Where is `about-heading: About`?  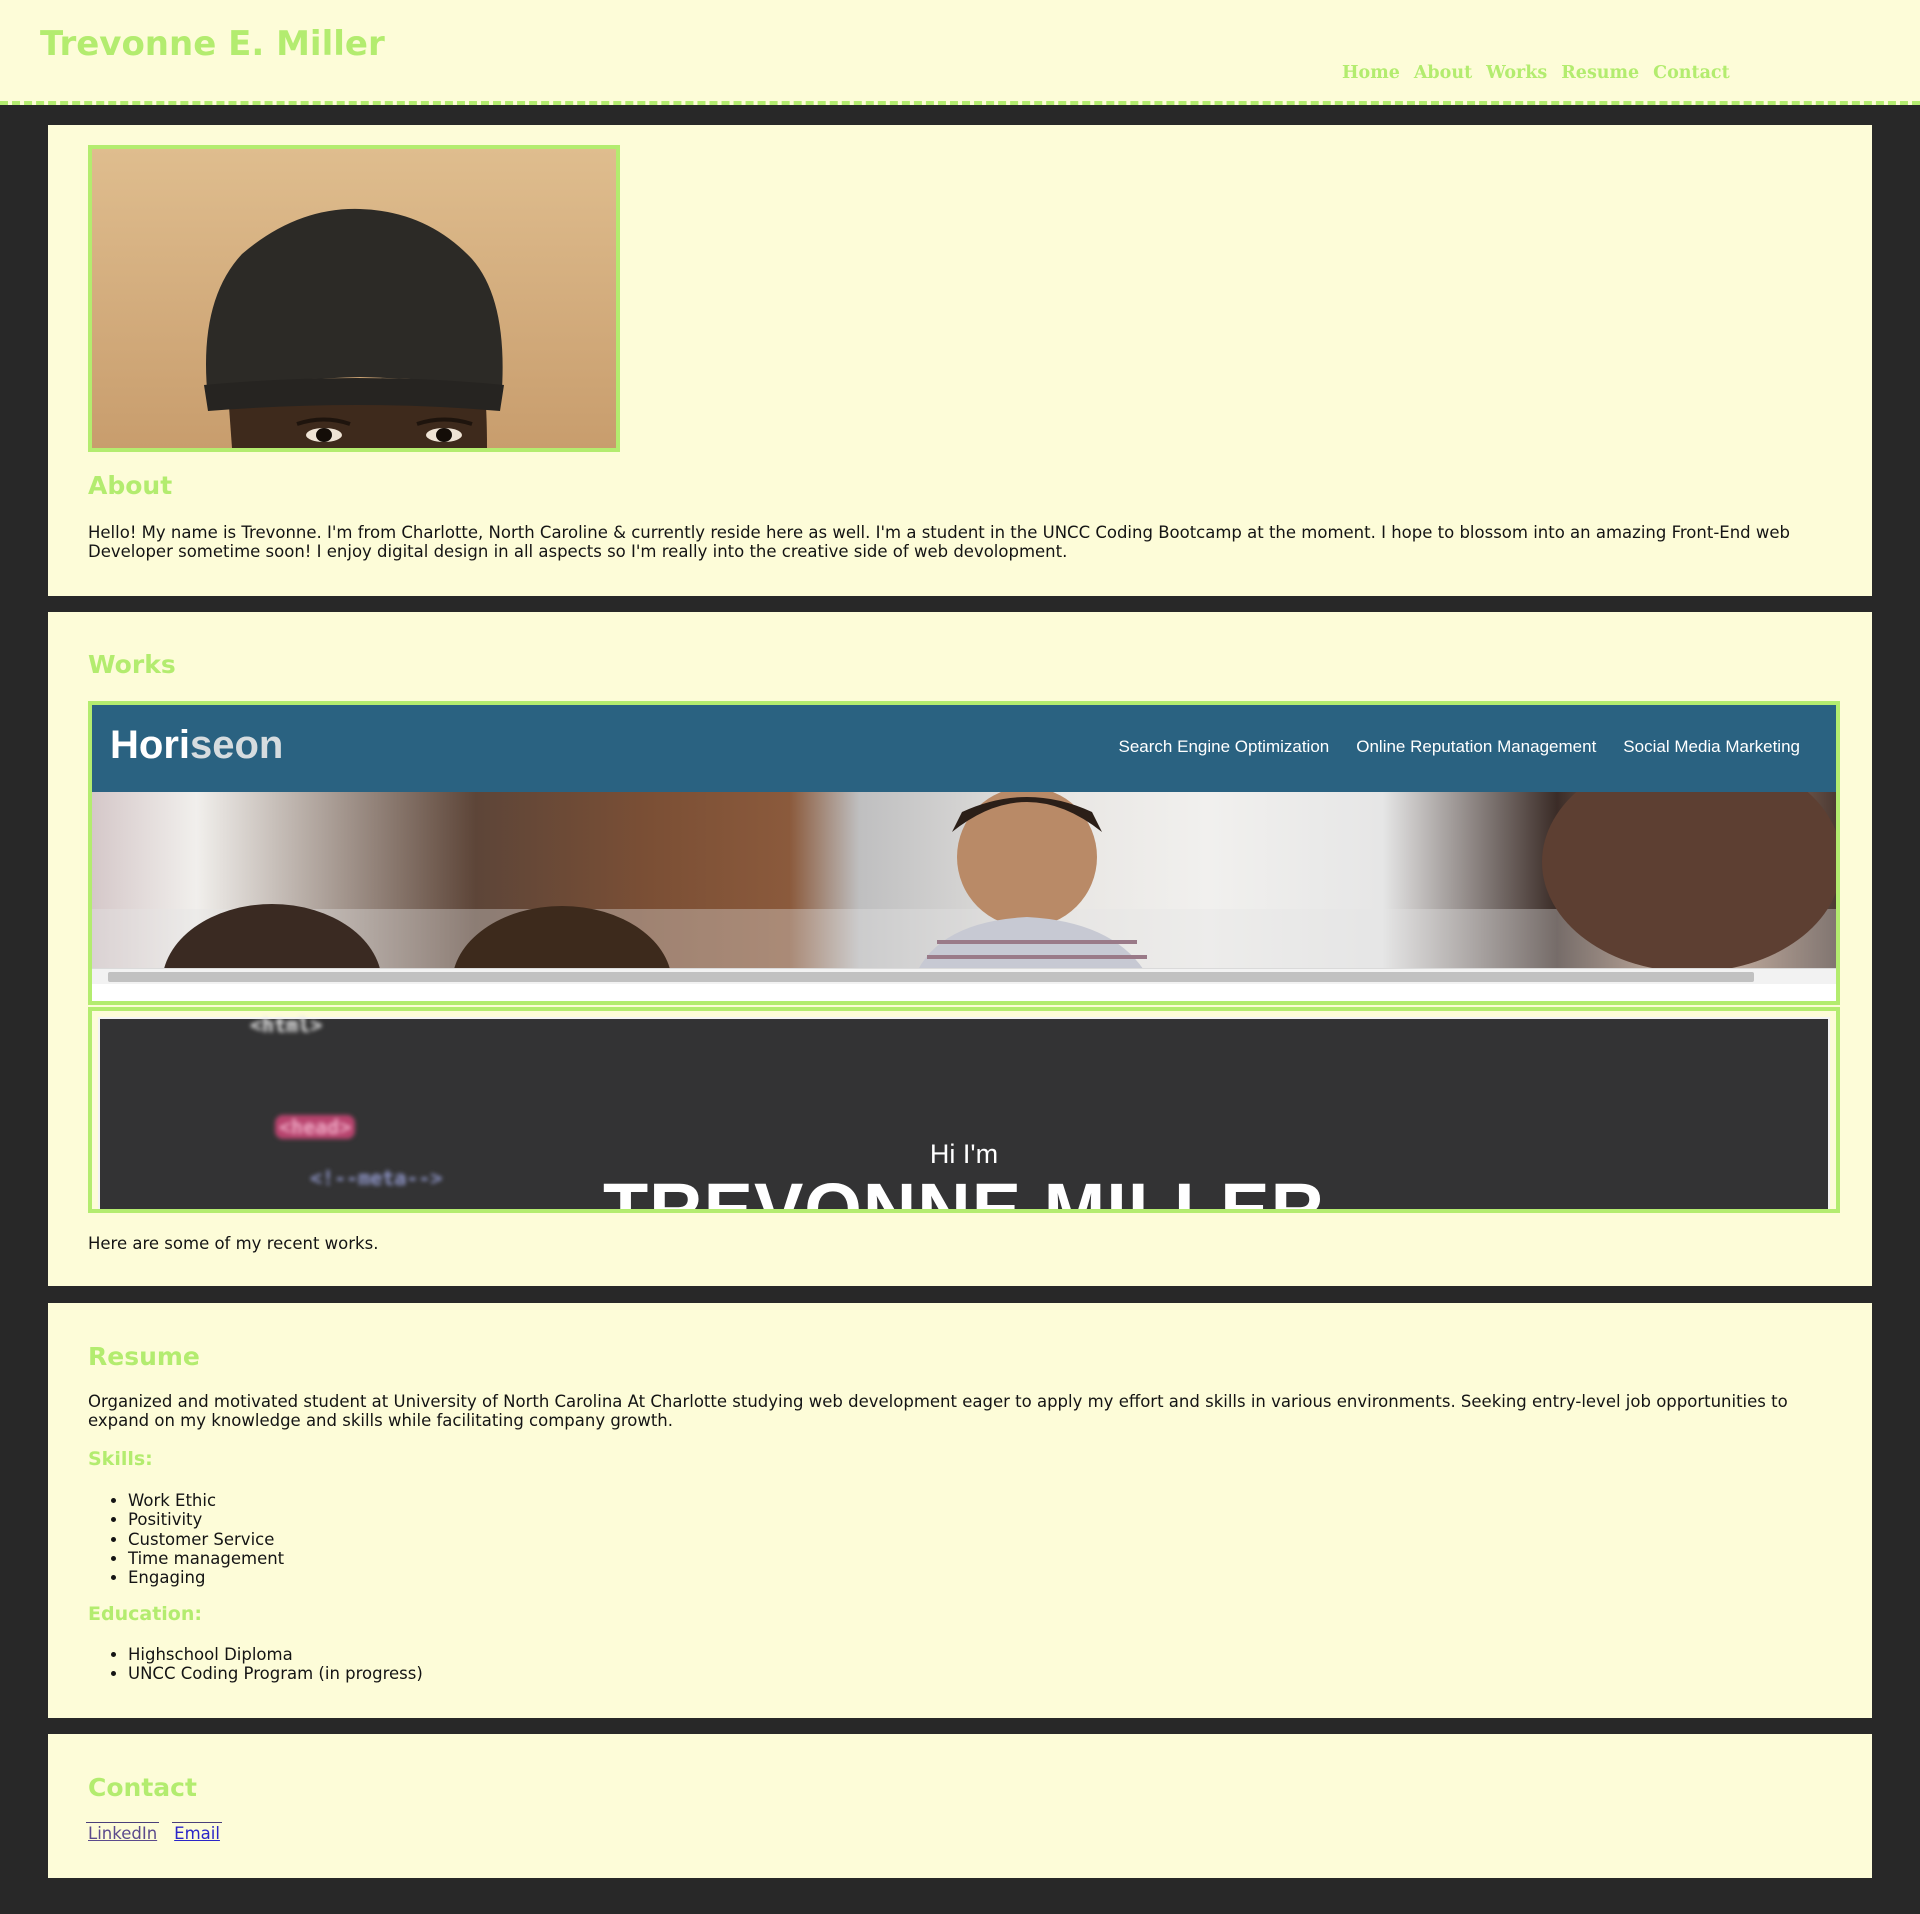 about-heading: About is located at coordinates (130, 485).